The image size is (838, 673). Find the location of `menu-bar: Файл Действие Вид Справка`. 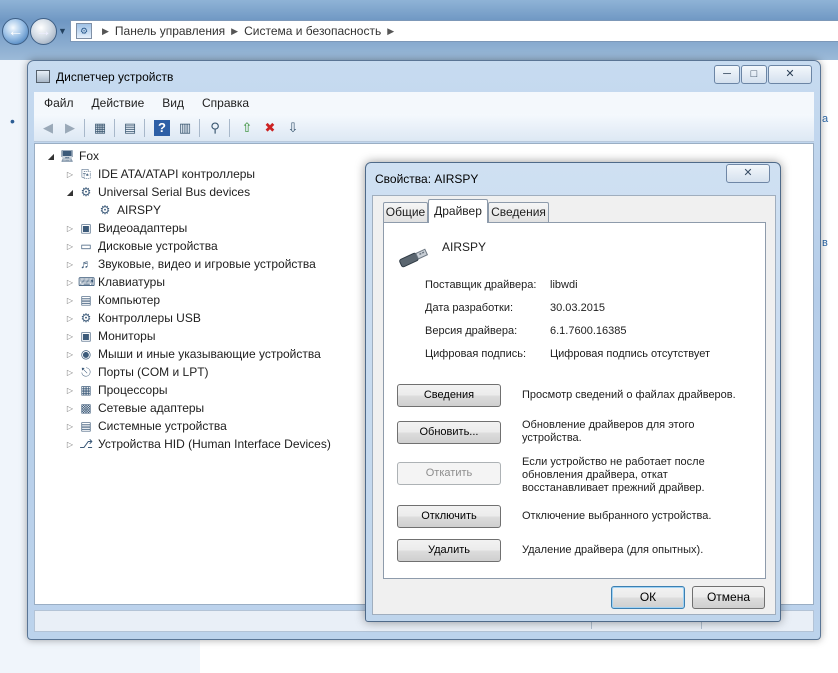

menu-bar: Файл Действие Вид Справка is located at coordinates (424, 103).